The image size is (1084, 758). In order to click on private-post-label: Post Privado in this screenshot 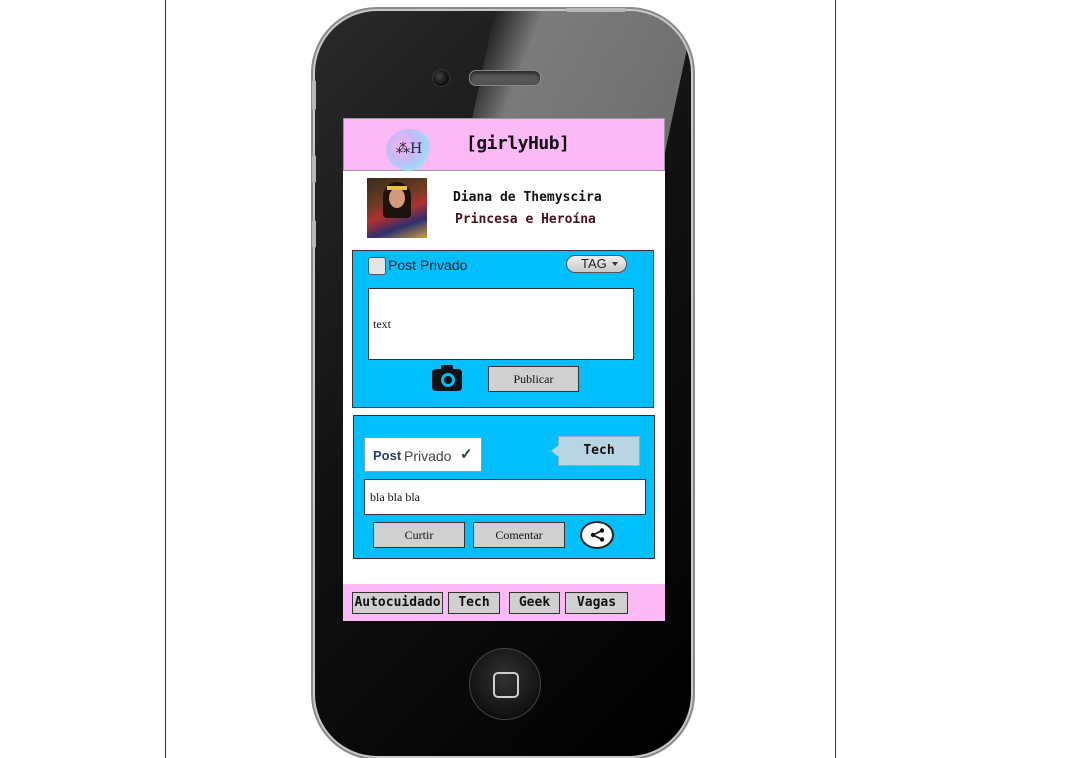, I will do `click(428, 265)`.